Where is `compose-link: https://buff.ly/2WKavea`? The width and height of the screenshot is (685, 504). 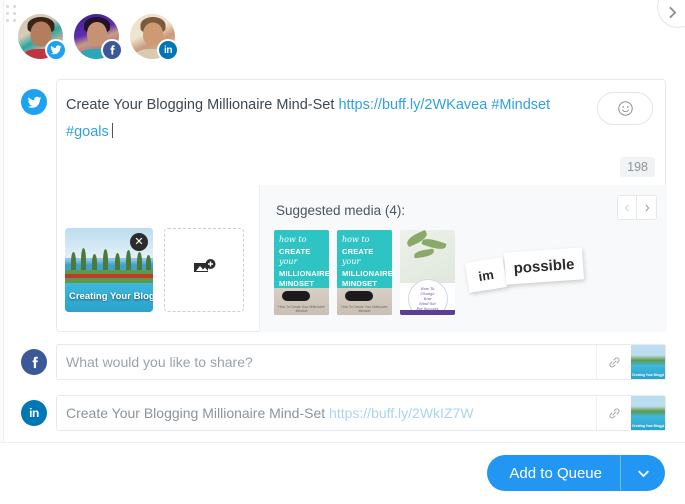 compose-link: https://buff.ly/2WKavea is located at coordinates (412, 105).